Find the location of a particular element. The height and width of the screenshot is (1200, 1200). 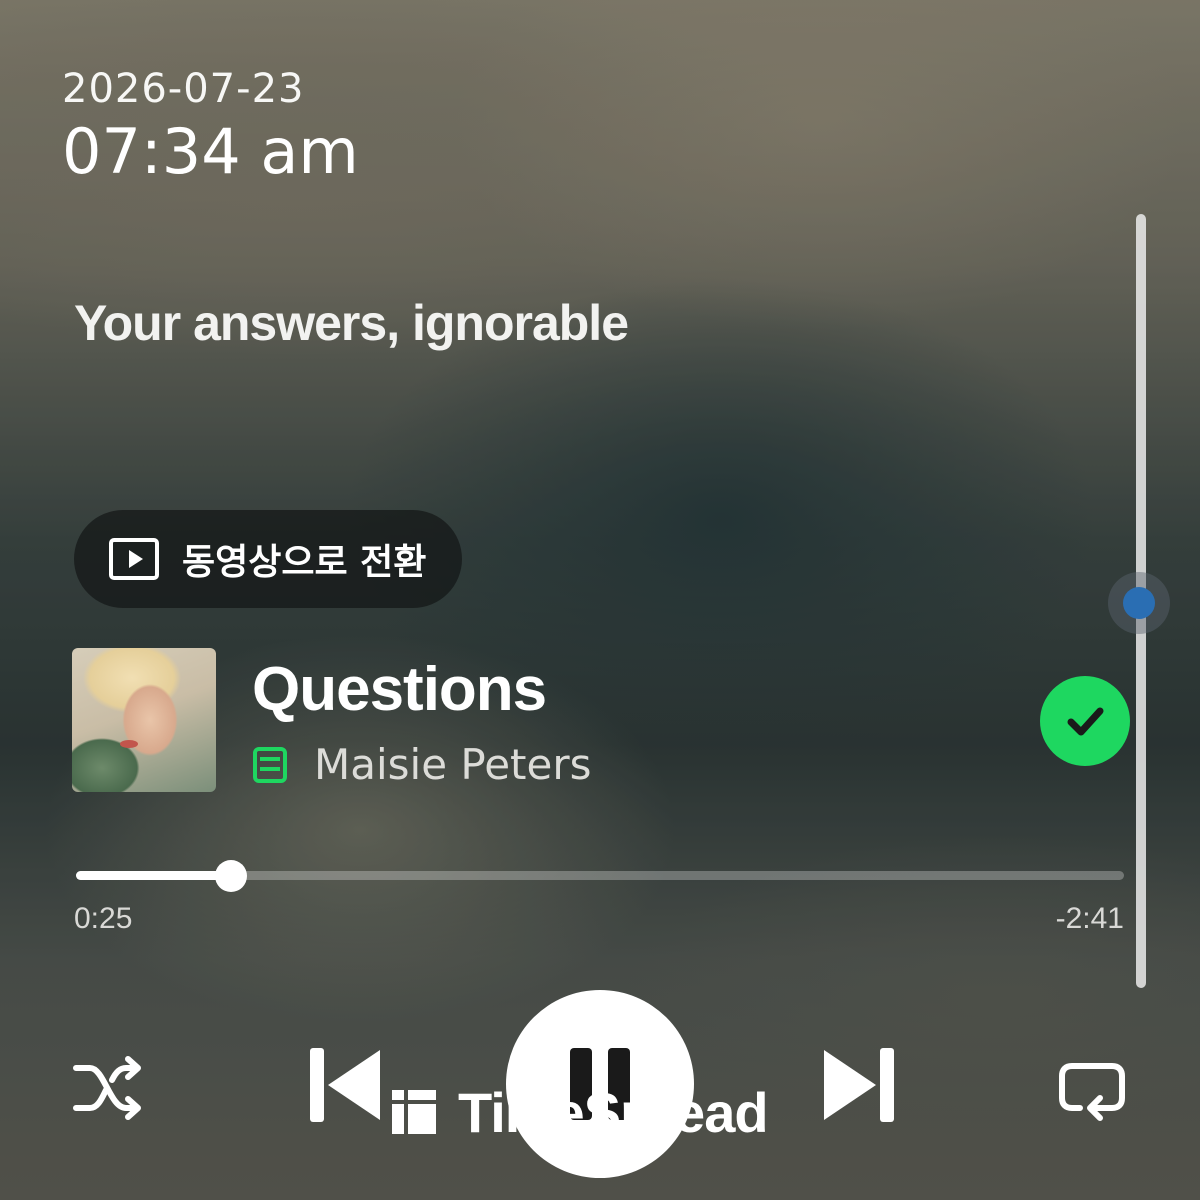

skip-previous-icon is located at coordinates (345, 1085).